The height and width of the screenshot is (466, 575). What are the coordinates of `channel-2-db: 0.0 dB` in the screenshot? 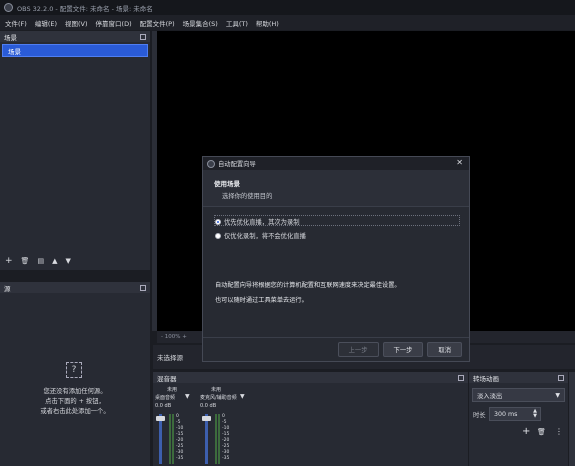 It's located at (208, 406).